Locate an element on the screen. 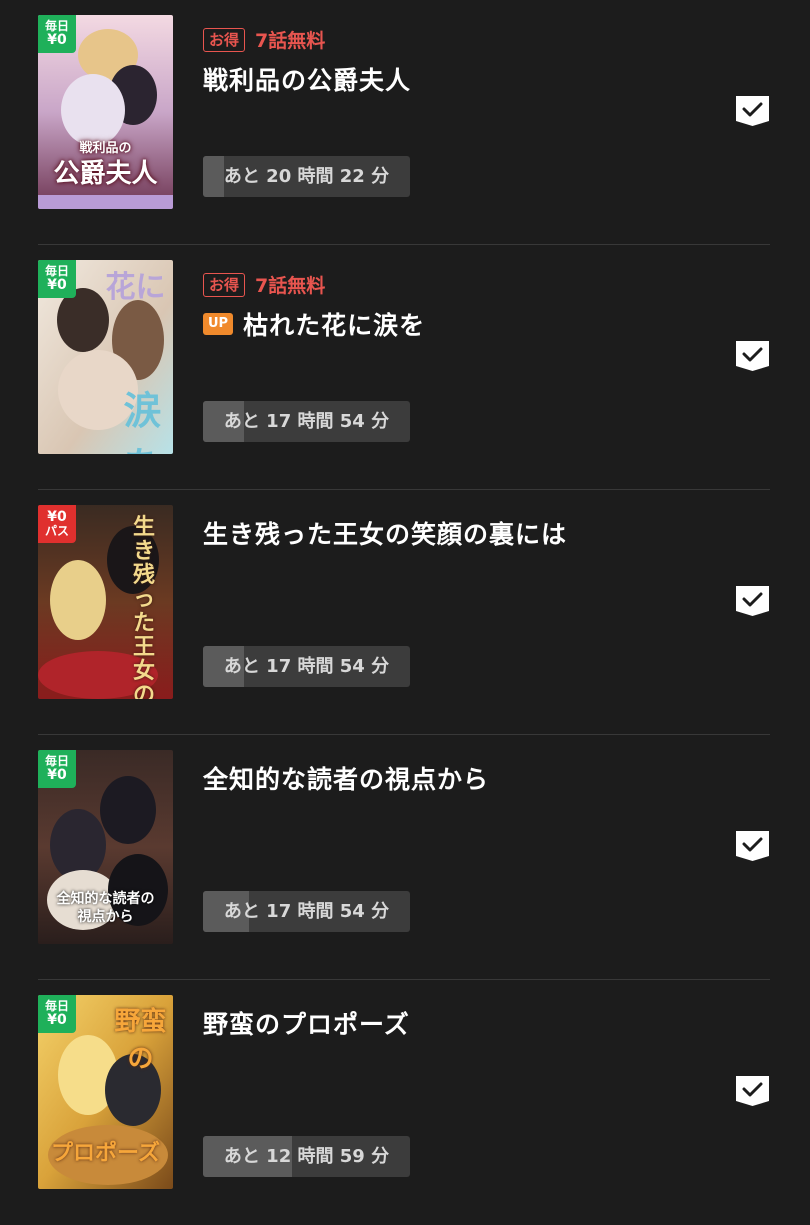 The height and width of the screenshot is (1225, 810). comic-title: 生き残った王女の笑顔の裏には is located at coordinates (385, 533).